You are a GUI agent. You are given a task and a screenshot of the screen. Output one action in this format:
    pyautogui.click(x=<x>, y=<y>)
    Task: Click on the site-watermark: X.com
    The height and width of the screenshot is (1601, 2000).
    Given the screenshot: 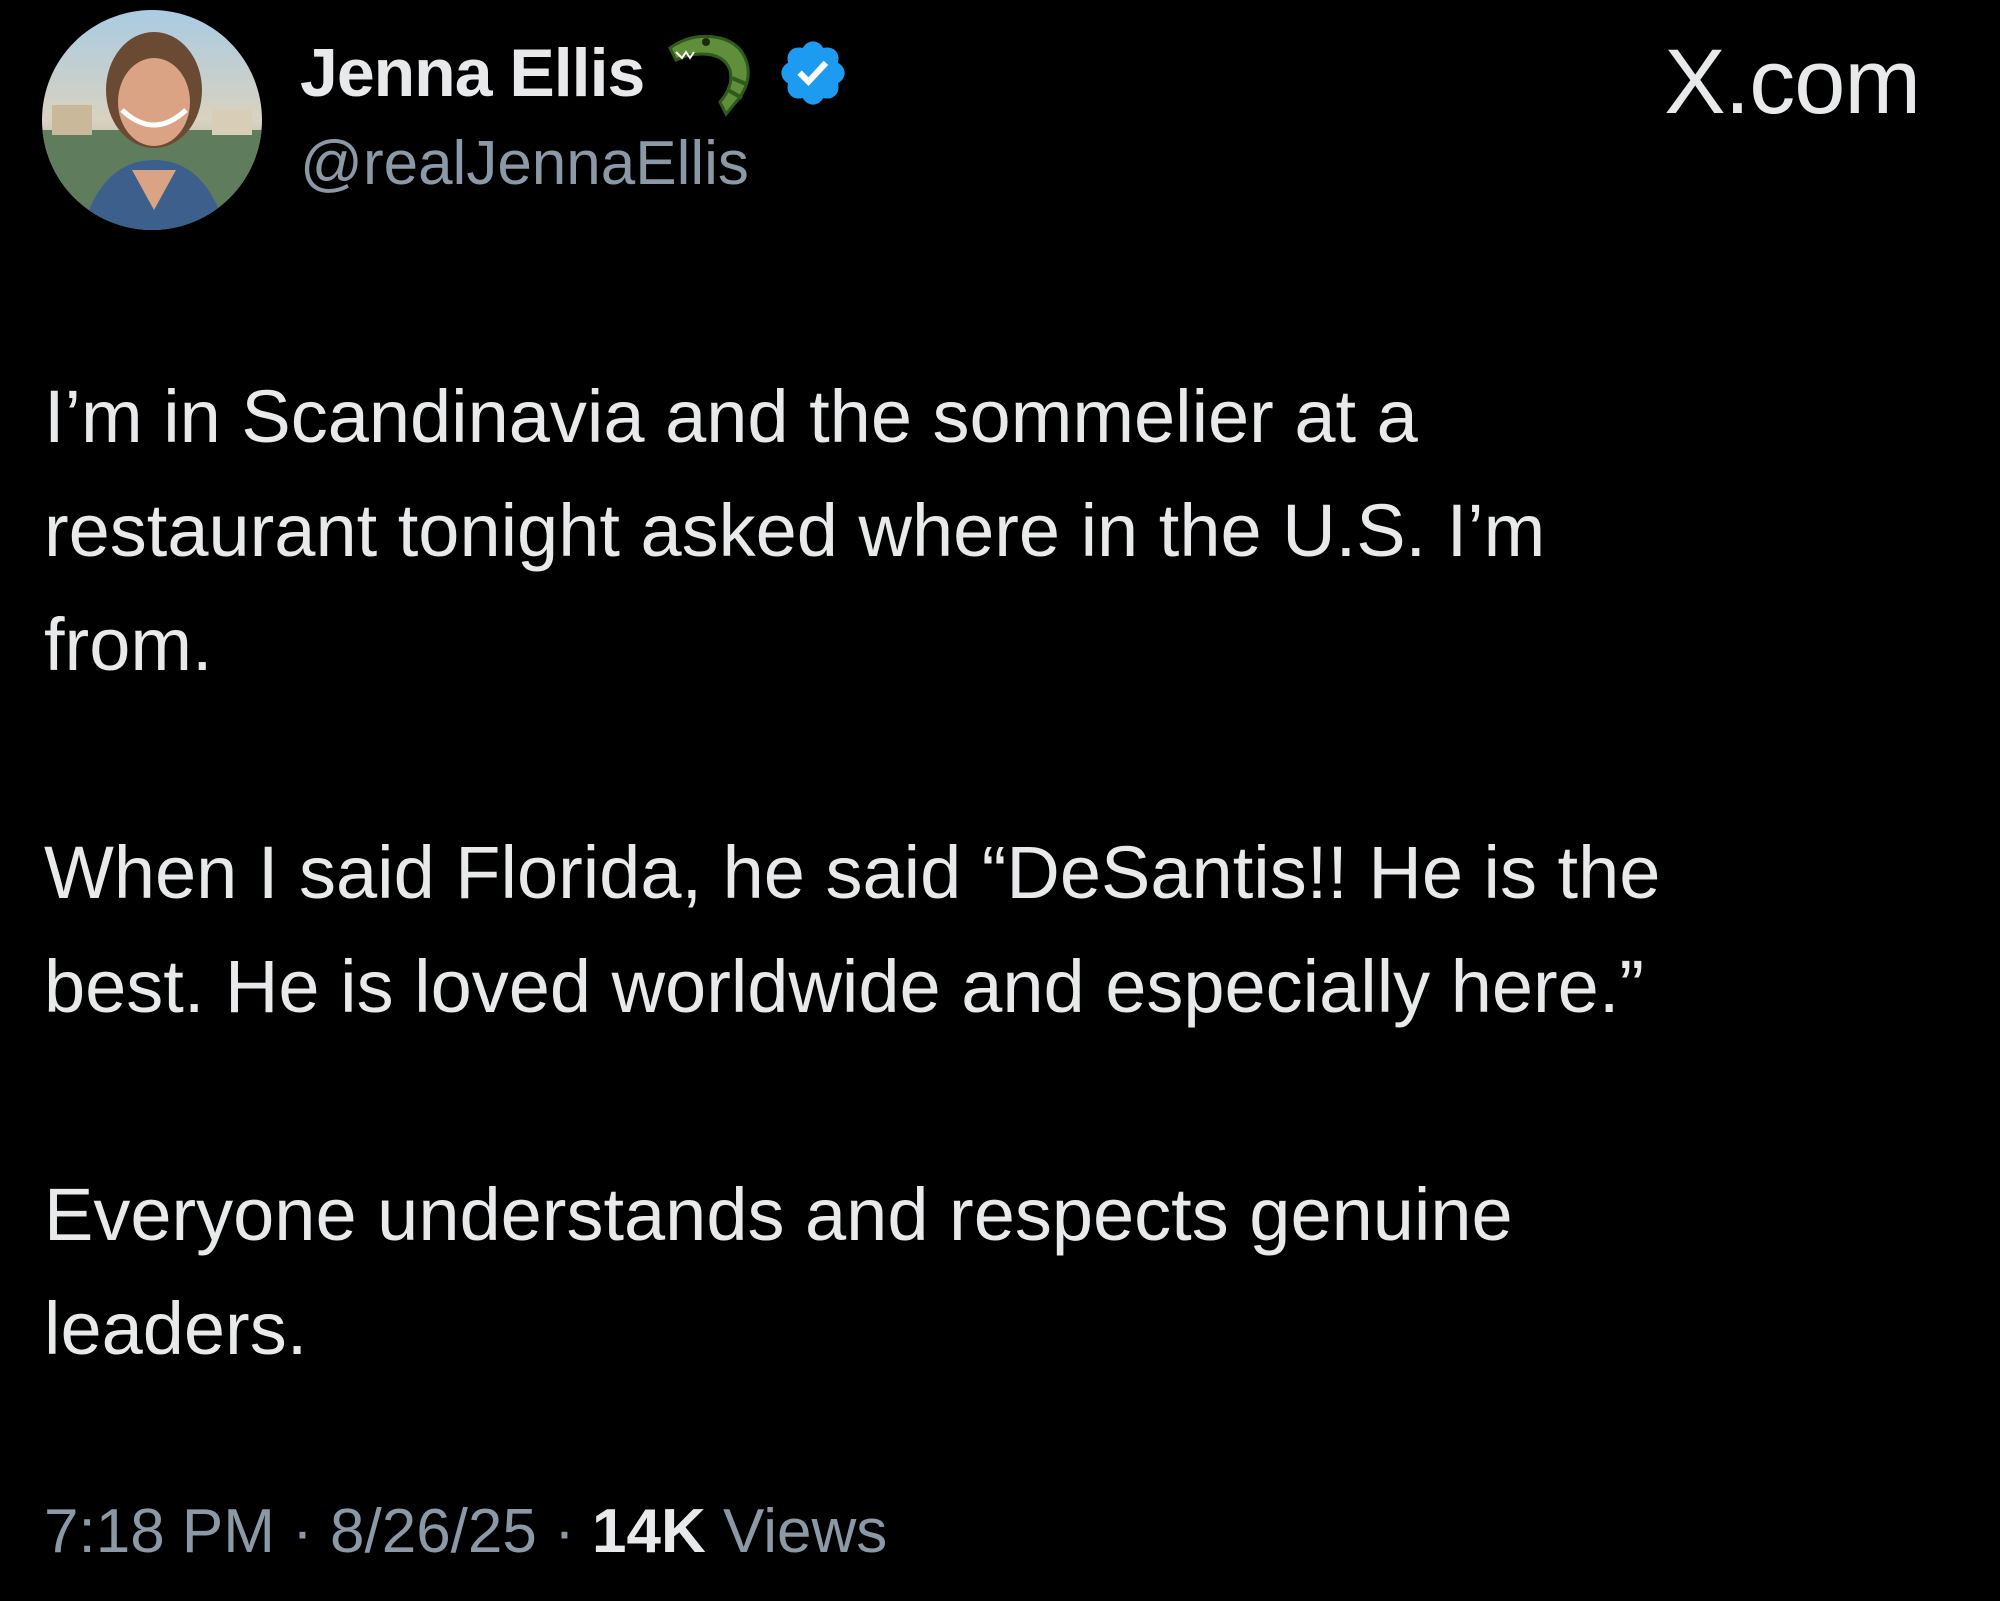 What is the action you would take?
    pyautogui.click(x=1792, y=82)
    